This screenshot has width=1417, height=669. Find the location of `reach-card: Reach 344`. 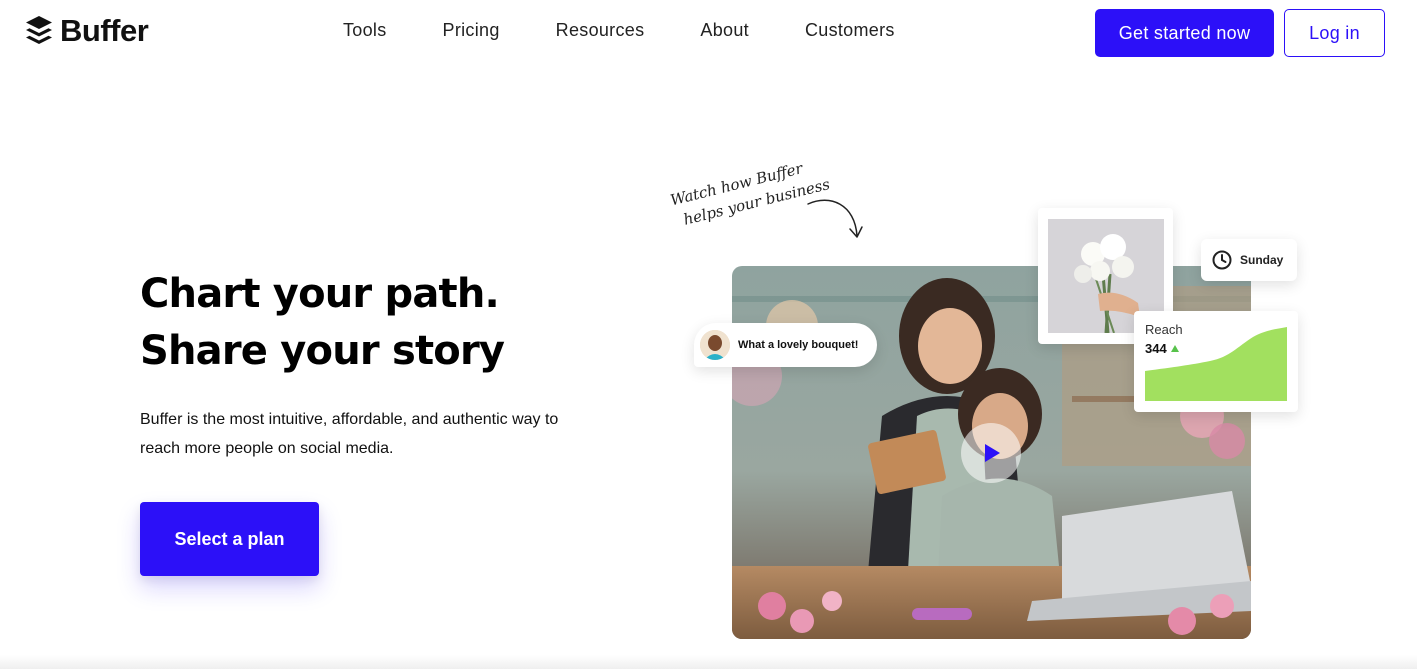

reach-card: Reach 344 is located at coordinates (1216, 361).